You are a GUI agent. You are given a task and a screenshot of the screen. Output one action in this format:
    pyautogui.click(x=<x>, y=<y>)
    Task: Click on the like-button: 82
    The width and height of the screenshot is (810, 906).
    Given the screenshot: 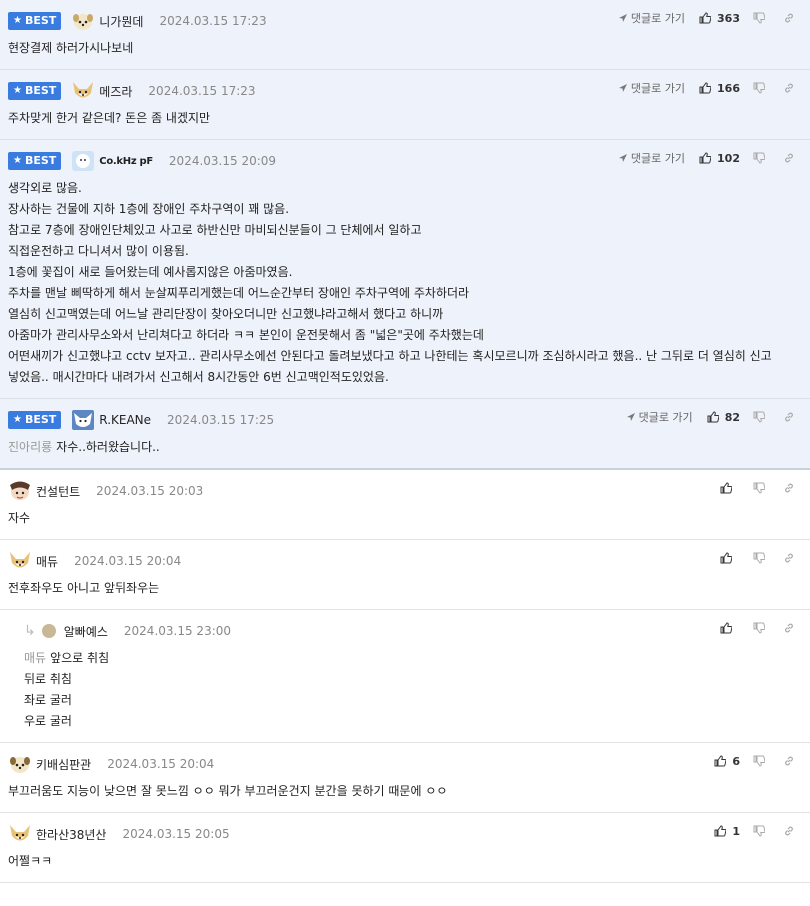 What is the action you would take?
    pyautogui.click(x=723, y=417)
    